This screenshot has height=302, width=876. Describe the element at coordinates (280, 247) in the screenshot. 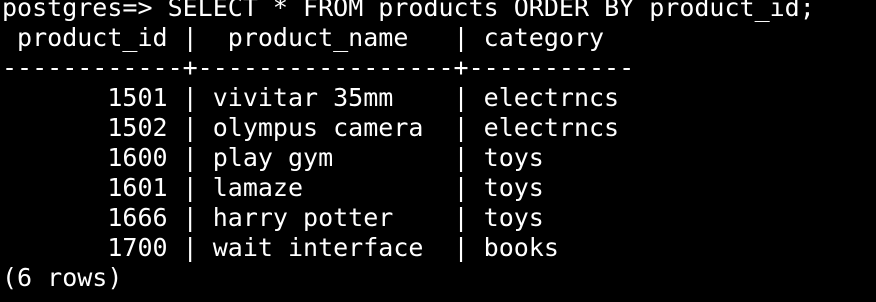

I see `table-row: 1700 | wait interface | books` at that location.